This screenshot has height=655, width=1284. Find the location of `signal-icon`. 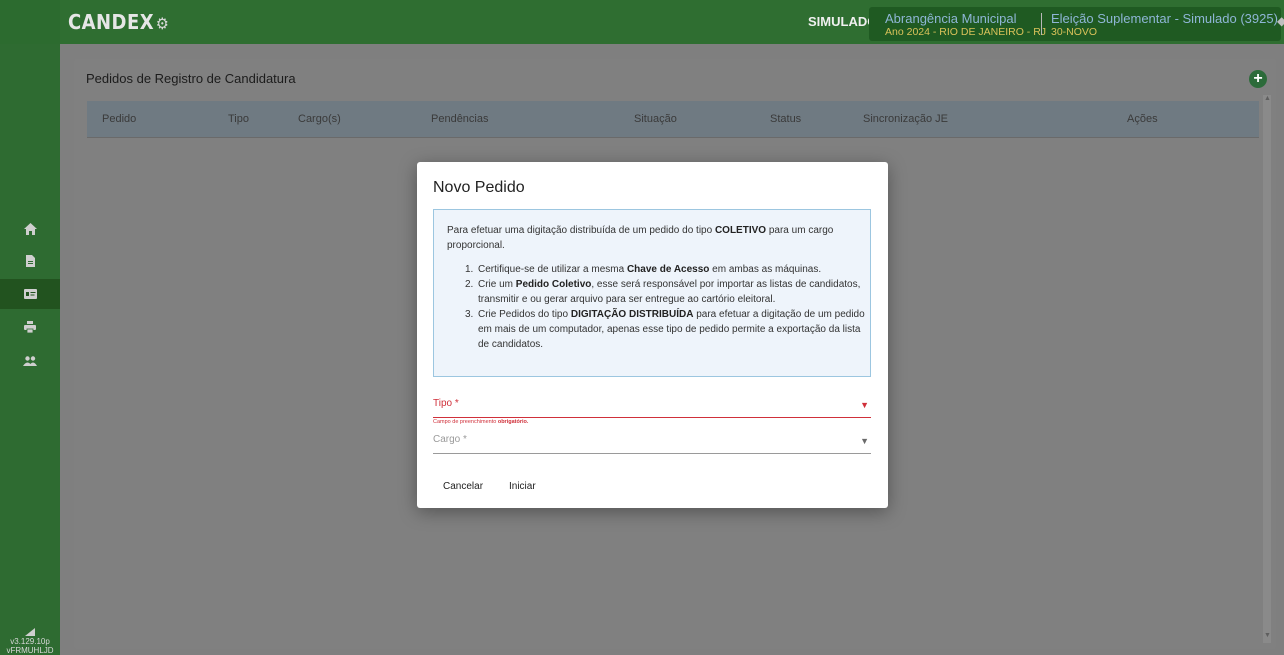

signal-icon is located at coordinates (30, 632).